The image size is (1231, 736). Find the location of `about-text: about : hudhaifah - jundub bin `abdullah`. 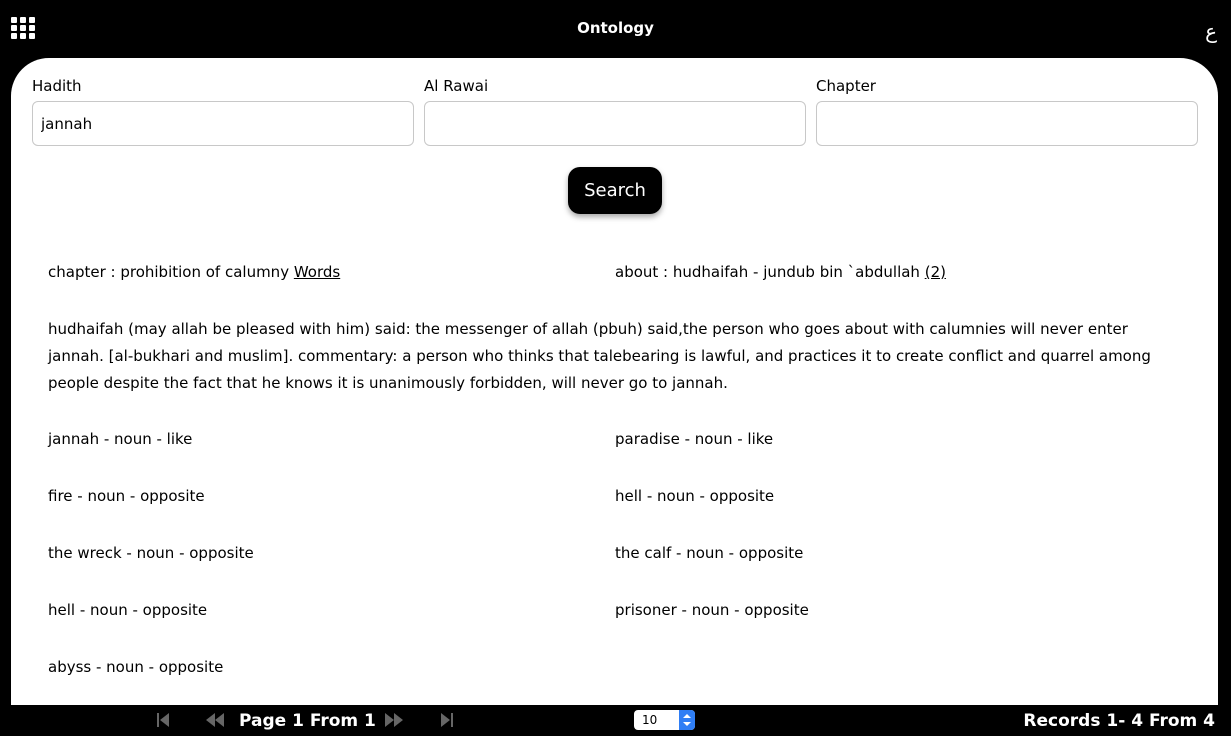

about-text: about : hudhaifah - jundub bin `abdullah is located at coordinates (770, 272).